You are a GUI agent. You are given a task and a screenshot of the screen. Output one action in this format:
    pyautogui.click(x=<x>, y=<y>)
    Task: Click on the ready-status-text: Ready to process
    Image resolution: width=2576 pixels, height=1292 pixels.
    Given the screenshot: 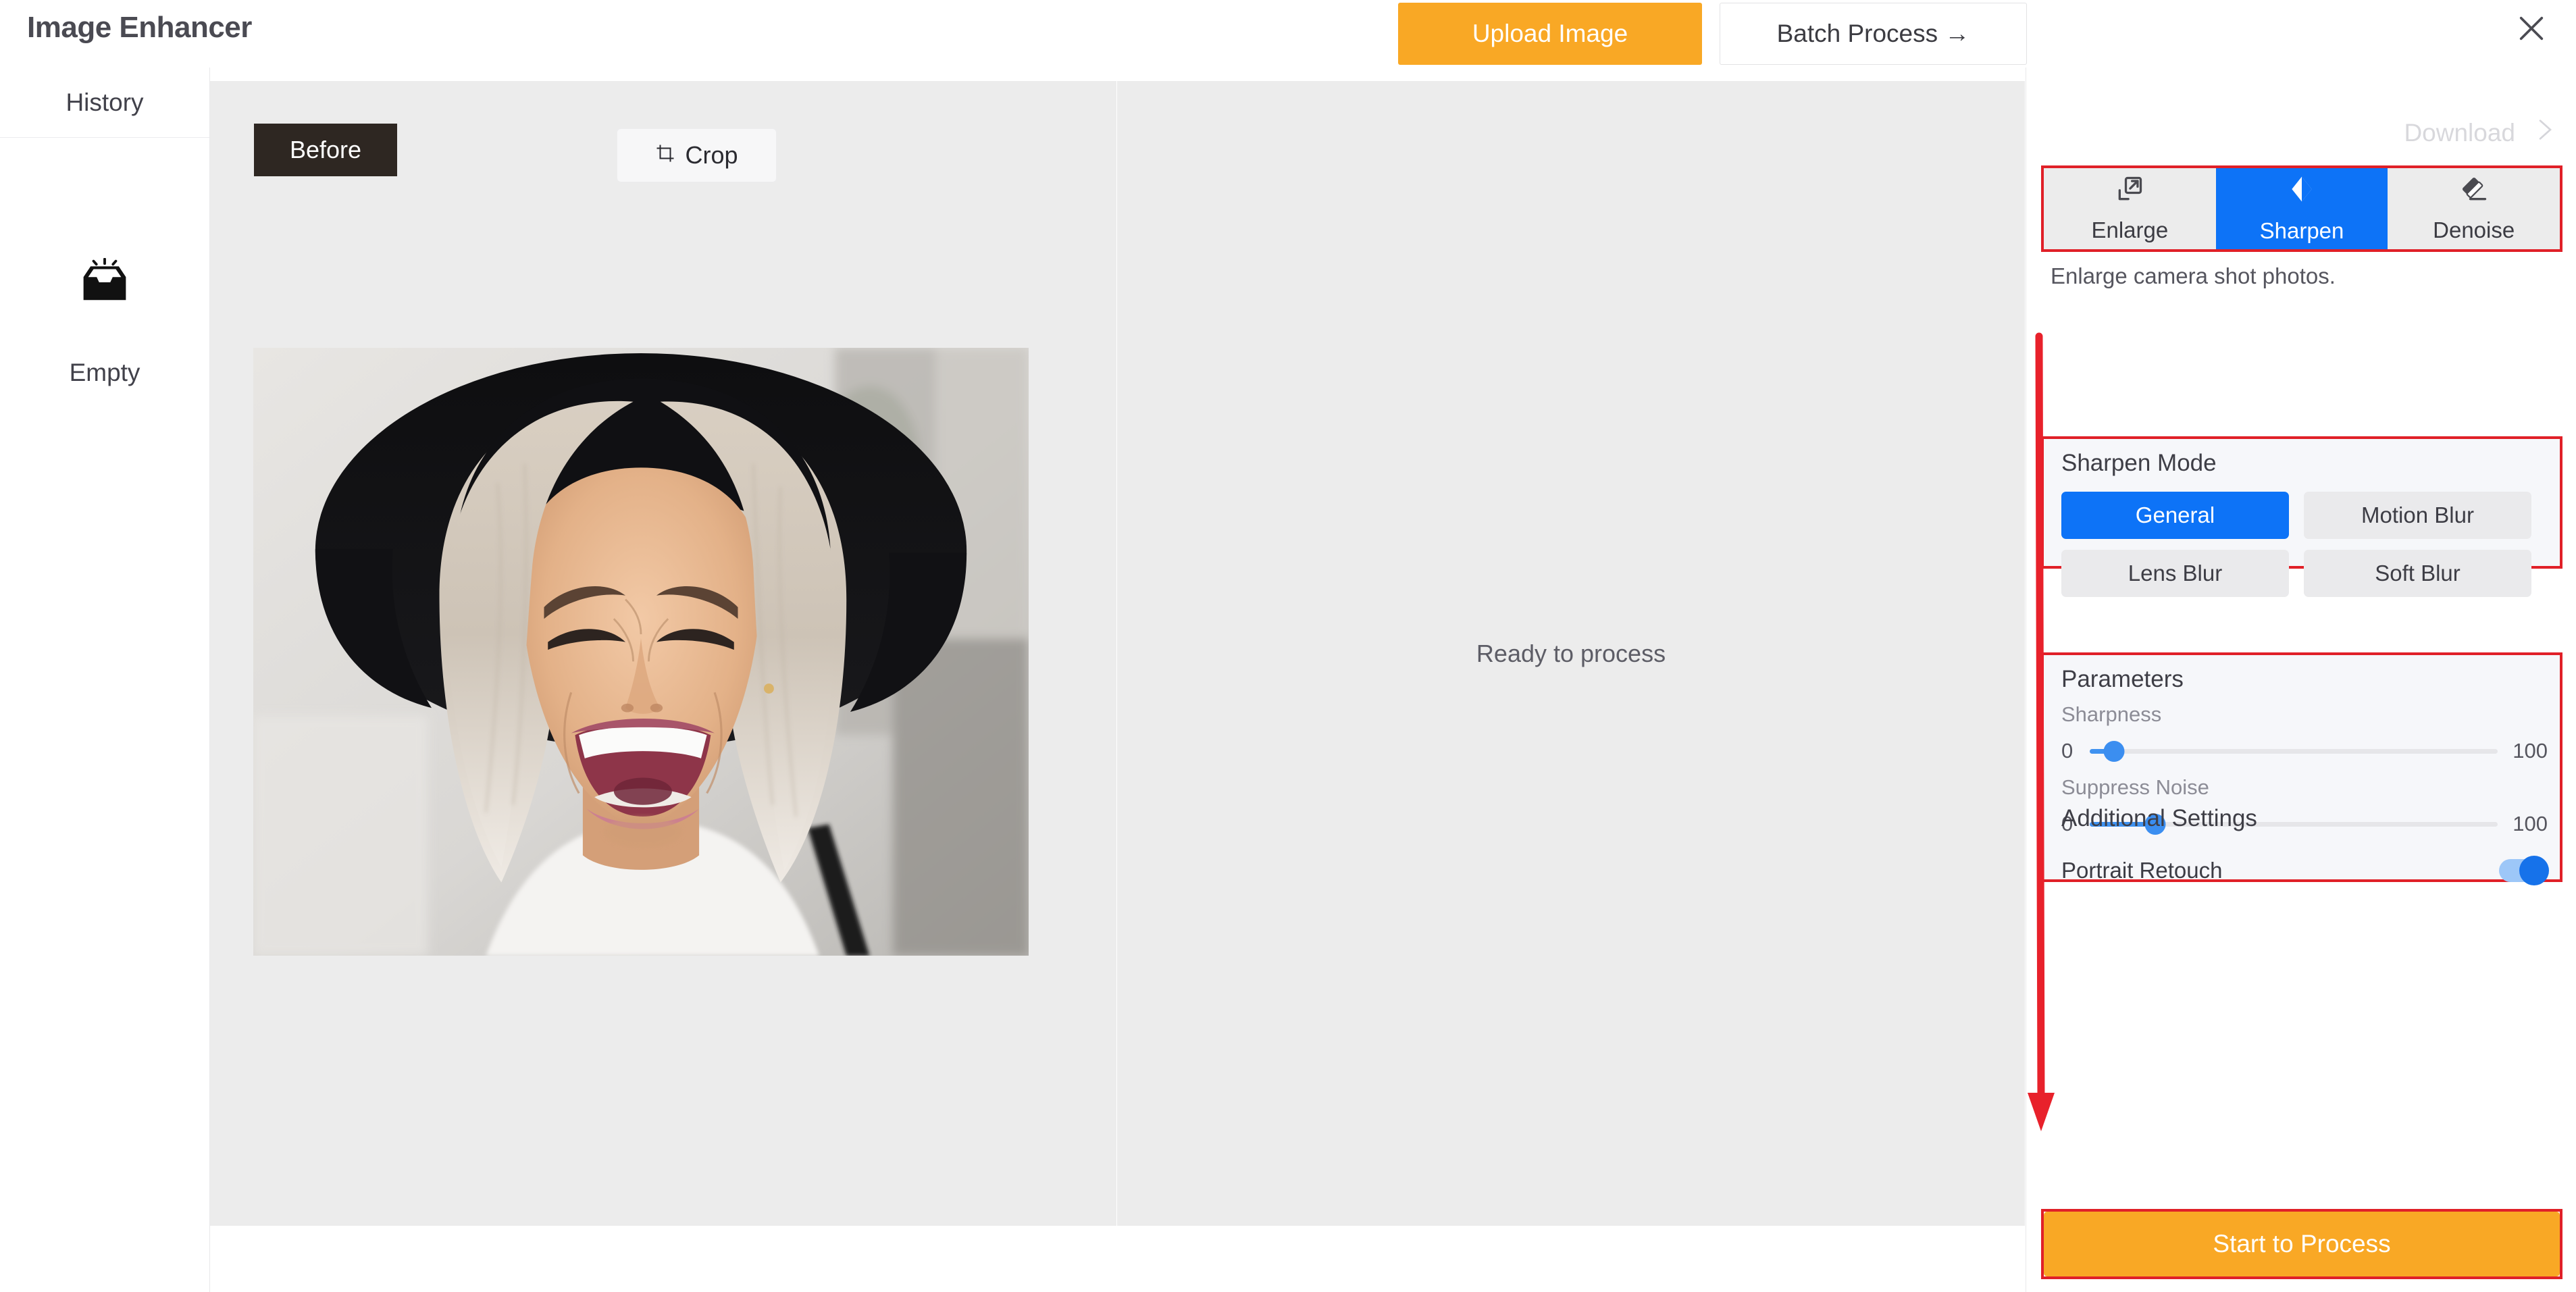 What is the action you would take?
    pyautogui.click(x=1571, y=653)
    